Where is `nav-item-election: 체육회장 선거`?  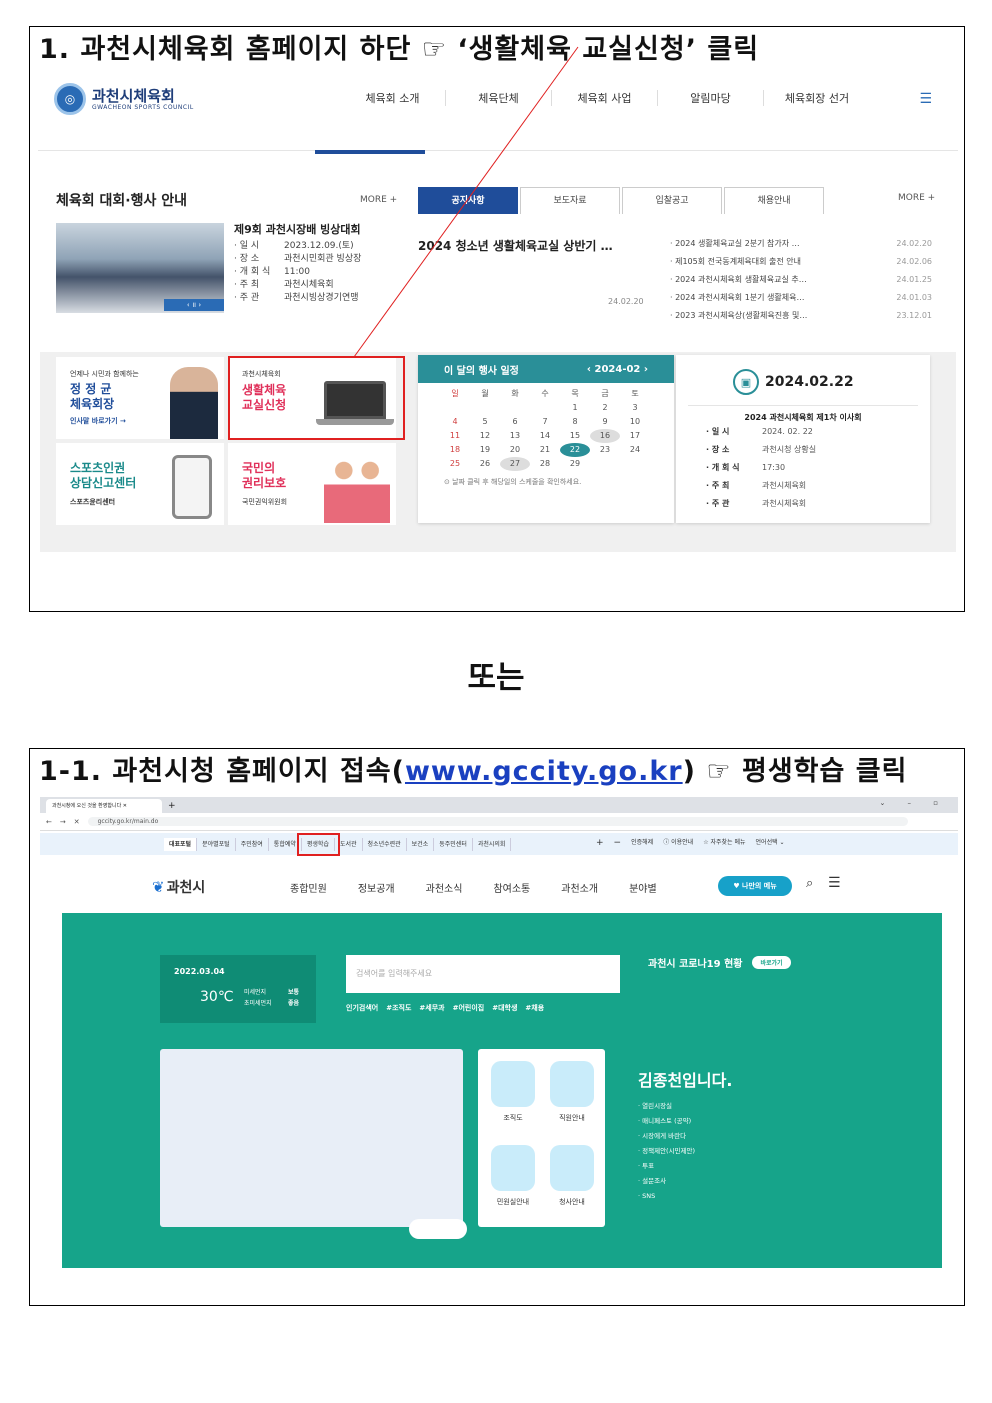
nav-item-election: 체육회장 선거 is located at coordinates (817, 98).